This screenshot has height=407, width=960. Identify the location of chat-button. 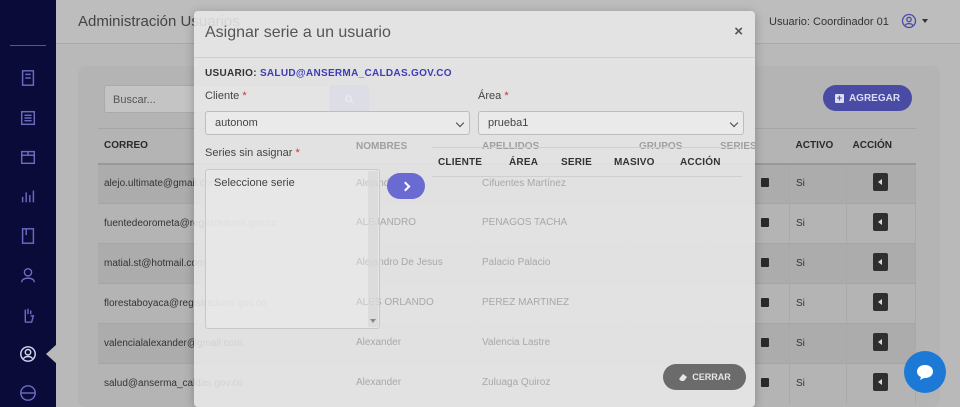
(925, 372).